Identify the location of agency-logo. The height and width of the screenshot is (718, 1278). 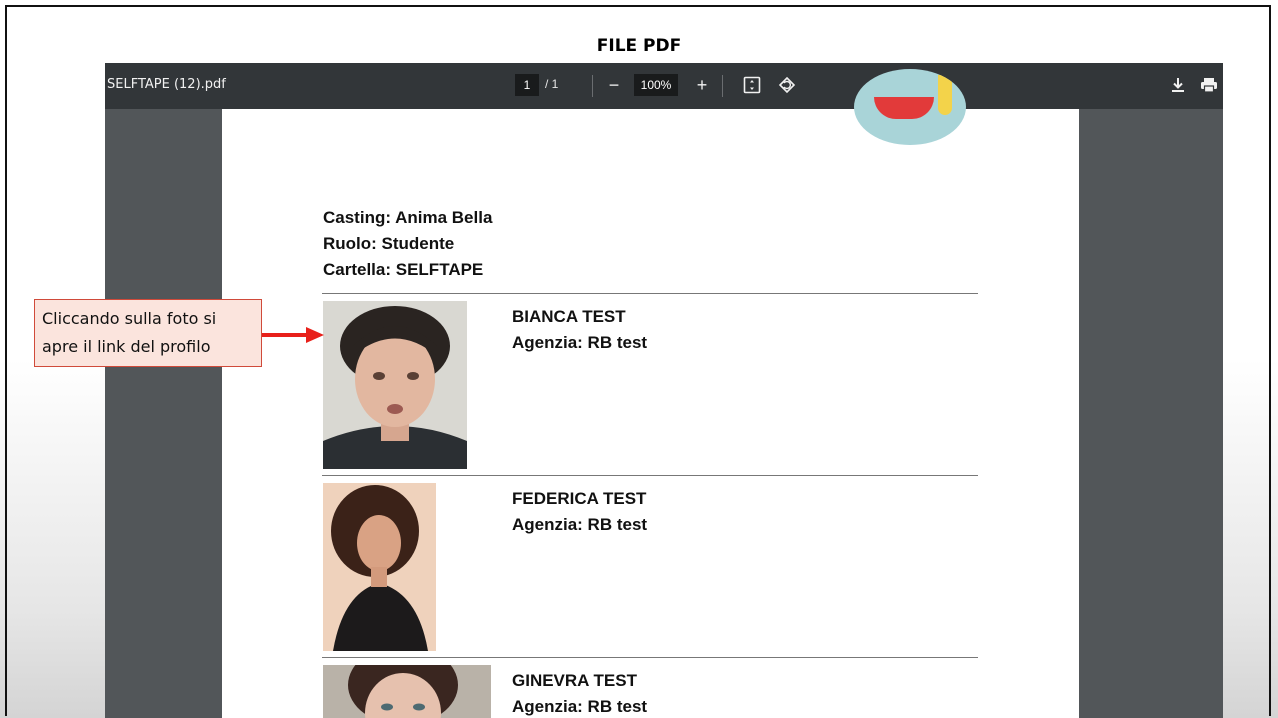
(910, 107).